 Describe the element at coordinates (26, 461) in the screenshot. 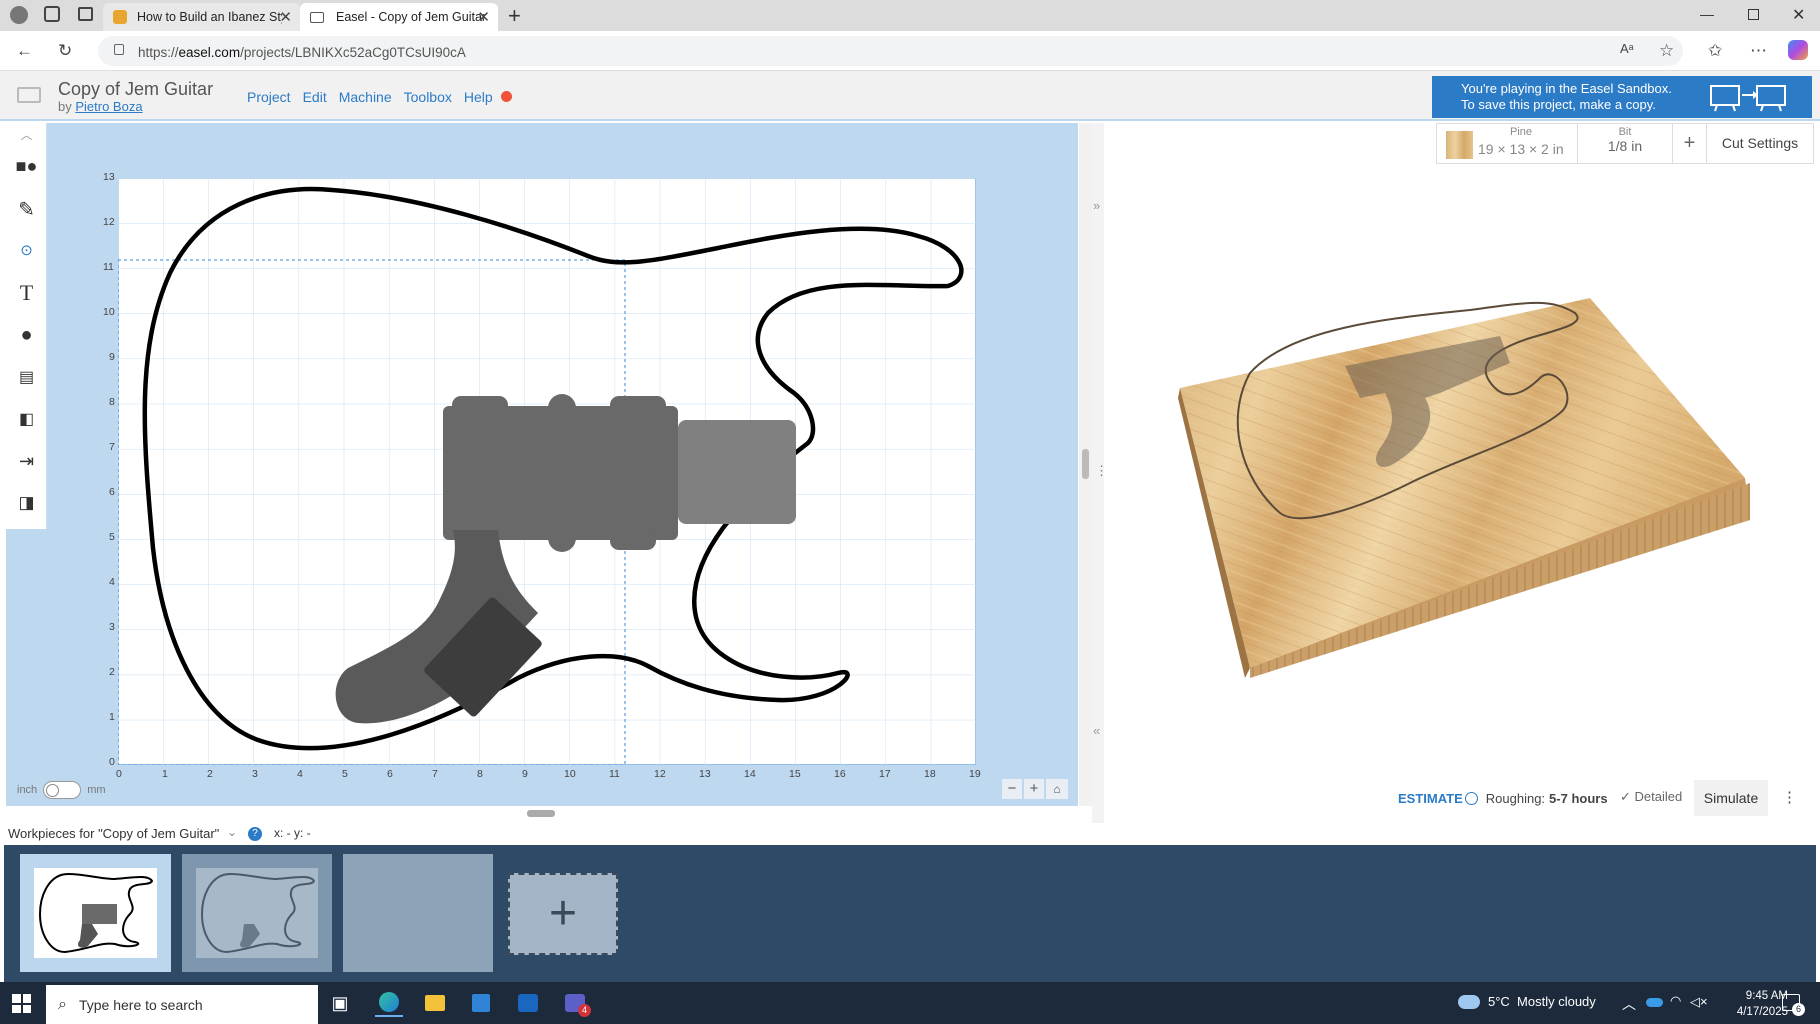

I see `import-icon: ⇥` at that location.